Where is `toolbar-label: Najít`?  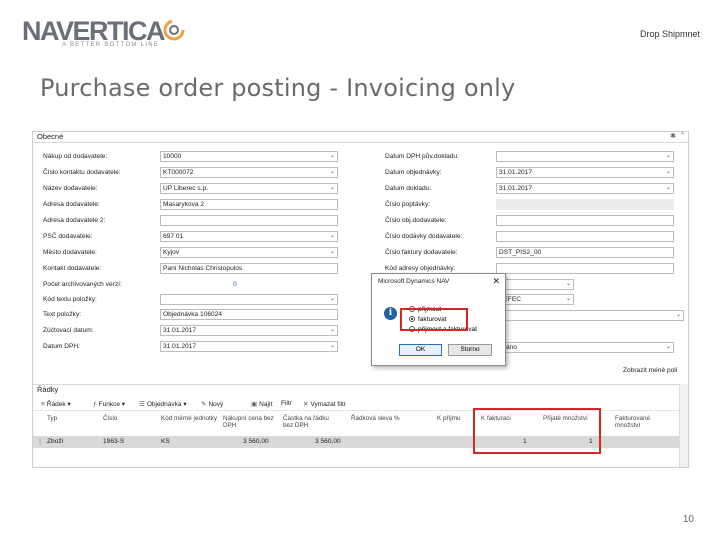
toolbar-label: Najít is located at coordinates (266, 404).